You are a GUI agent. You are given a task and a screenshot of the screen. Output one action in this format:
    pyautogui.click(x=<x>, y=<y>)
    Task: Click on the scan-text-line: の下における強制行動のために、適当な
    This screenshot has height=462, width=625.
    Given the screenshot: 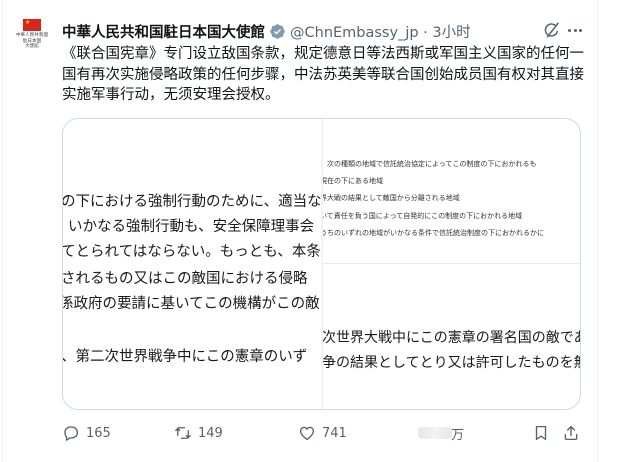 What is the action you would take?
    pyautogui.click(x=192, y=202)
    